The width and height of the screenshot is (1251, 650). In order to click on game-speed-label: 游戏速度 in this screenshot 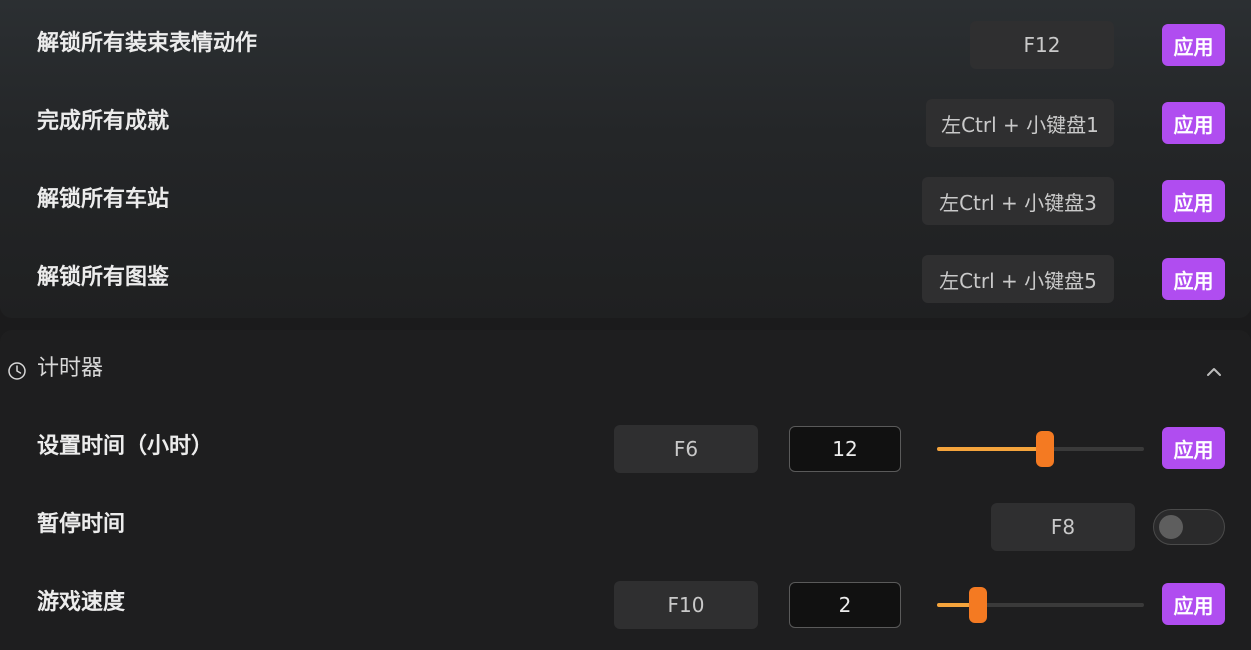, I will do `click(81, 602)`.